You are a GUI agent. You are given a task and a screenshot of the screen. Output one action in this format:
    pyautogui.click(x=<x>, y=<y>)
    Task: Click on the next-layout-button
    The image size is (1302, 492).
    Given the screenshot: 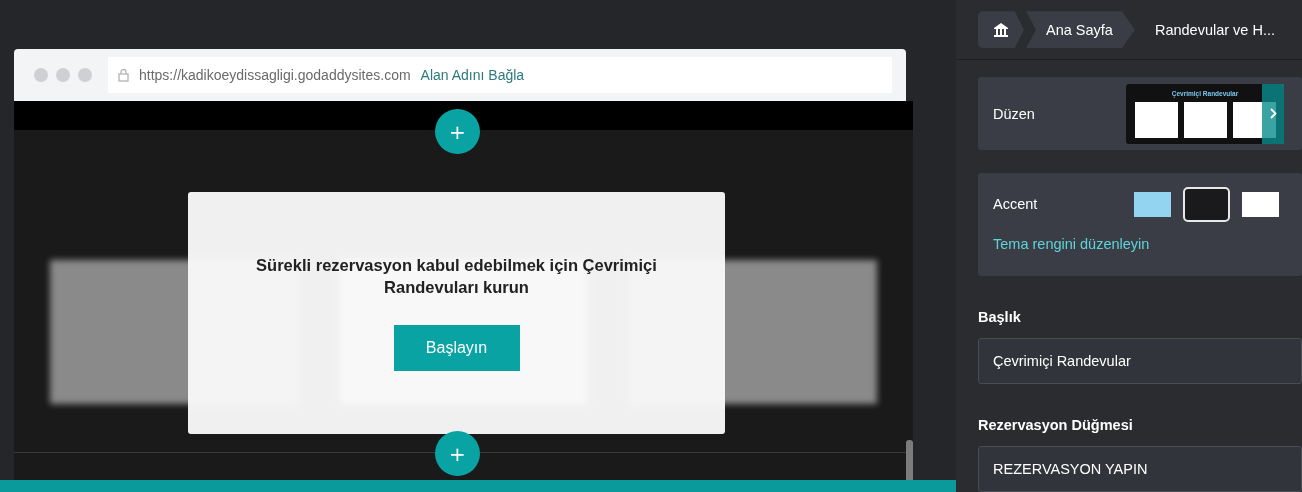 What is the action you would take?
    pyautogui.click(x=1273, y=113)
    